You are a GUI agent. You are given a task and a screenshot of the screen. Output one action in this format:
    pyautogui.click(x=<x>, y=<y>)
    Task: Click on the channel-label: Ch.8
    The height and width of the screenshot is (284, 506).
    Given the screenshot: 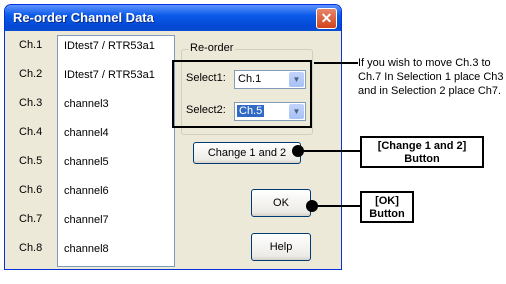 What is the action you would take?
    pyautogui.click(x=31, y=248)
    